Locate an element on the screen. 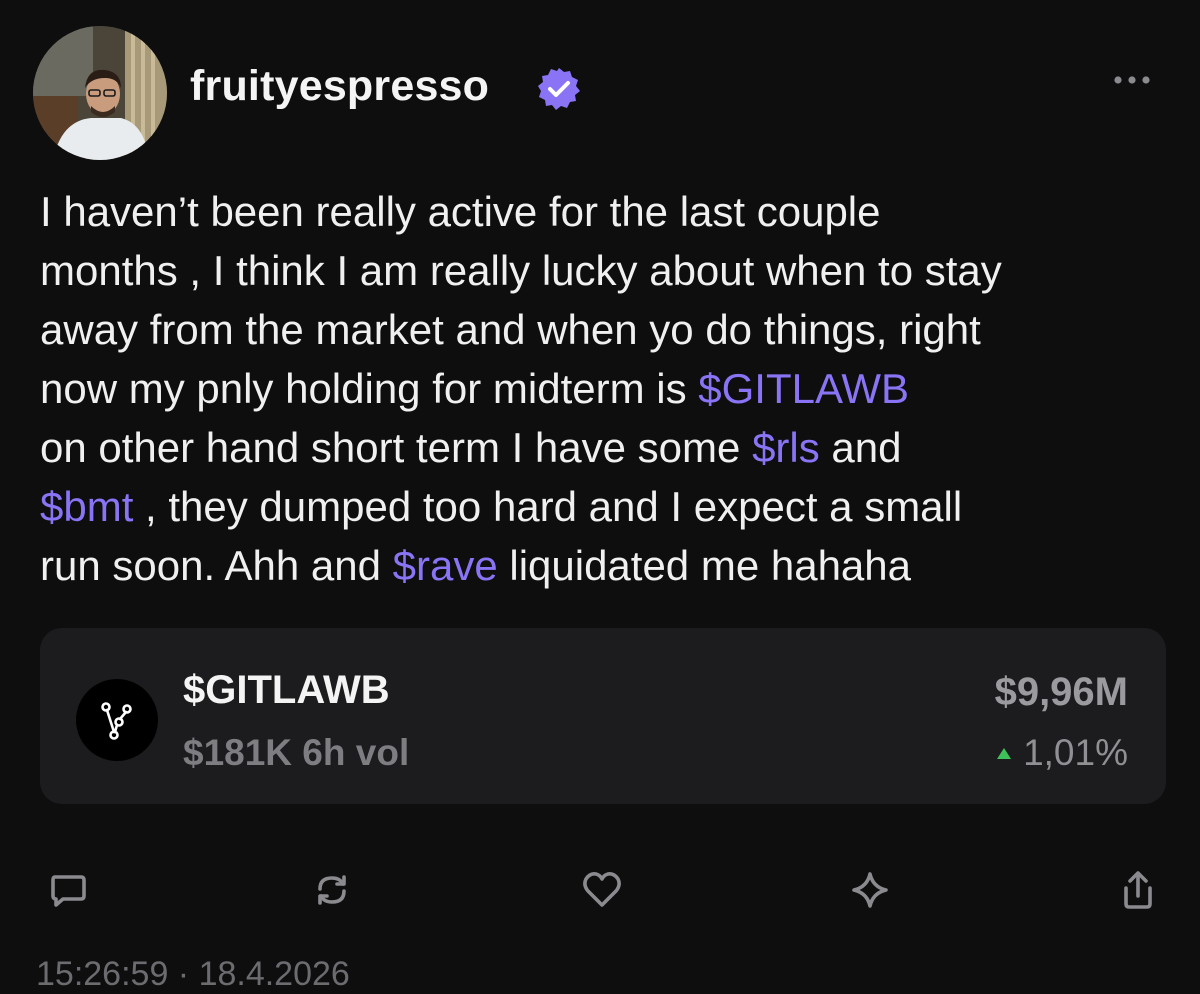 This screenshot has height=994, width=1200. token-change: 1,01% is located at coordinates (1062, 753).